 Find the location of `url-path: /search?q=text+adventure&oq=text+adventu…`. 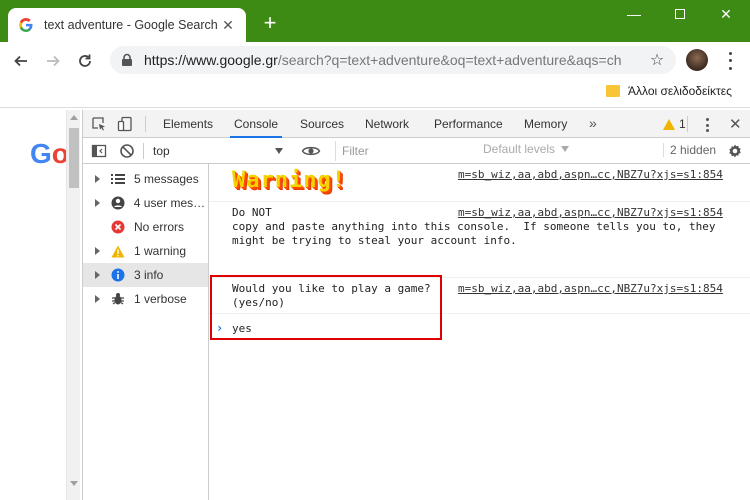

url-path: /search?q=text+adventure&oq=text+adventu… is located at coordinates (449, 60).